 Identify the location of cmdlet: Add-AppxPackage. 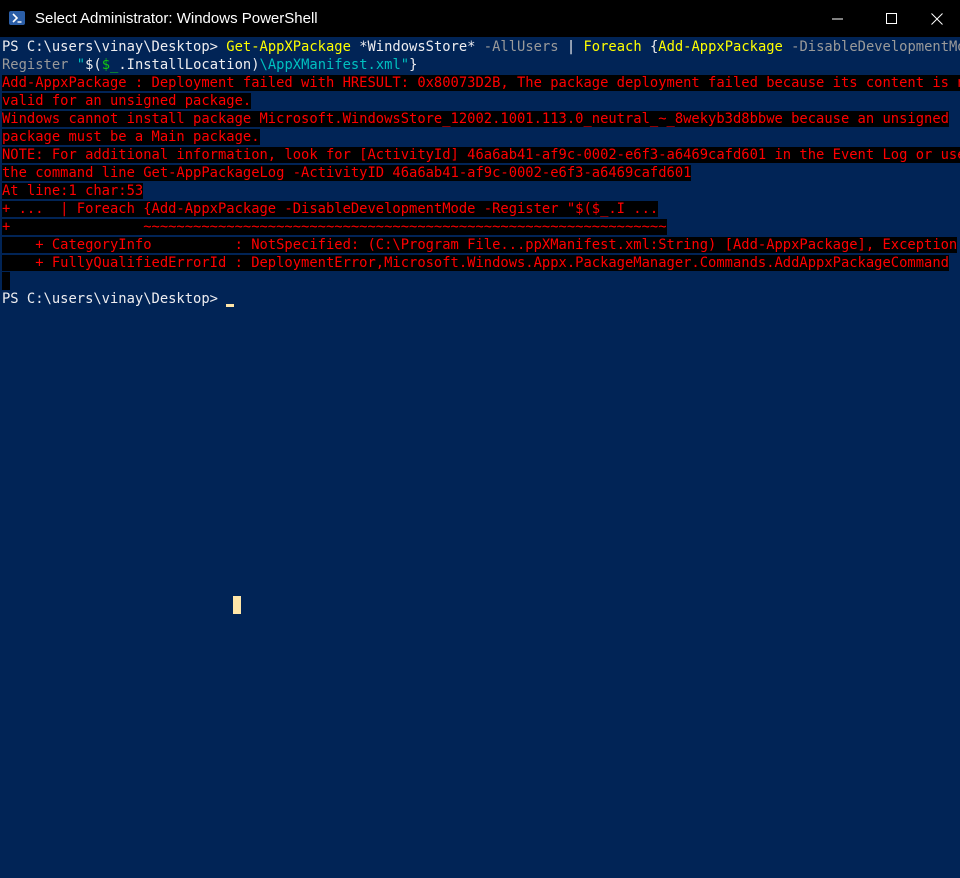
(720, 47).